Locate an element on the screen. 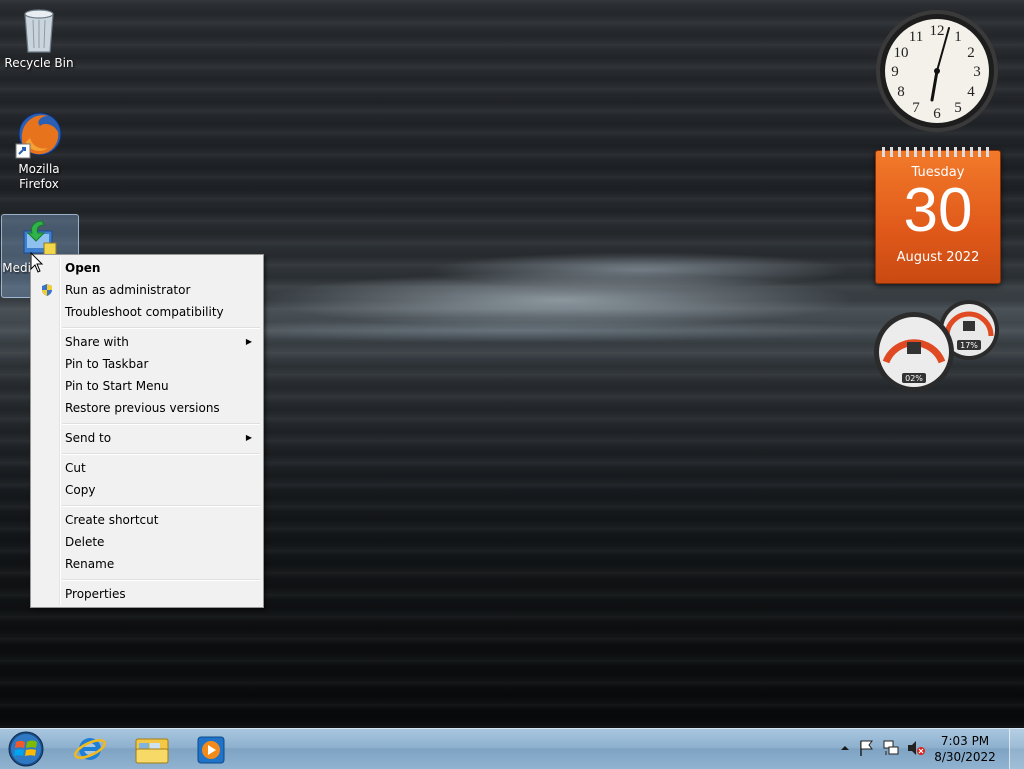  media-player-icon is located at coordinates (212, 749).